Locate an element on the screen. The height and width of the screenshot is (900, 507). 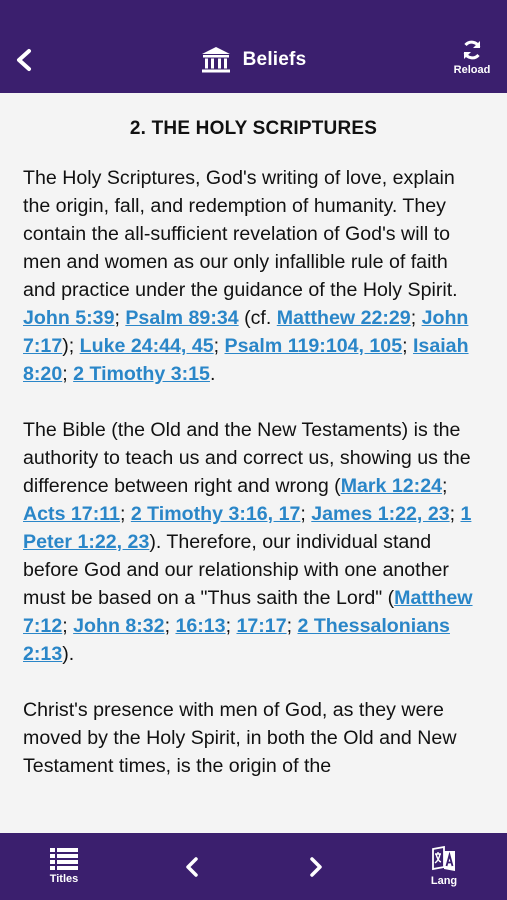
scripture-link: James 1:22, 23 is located at coordinates (380, 514).